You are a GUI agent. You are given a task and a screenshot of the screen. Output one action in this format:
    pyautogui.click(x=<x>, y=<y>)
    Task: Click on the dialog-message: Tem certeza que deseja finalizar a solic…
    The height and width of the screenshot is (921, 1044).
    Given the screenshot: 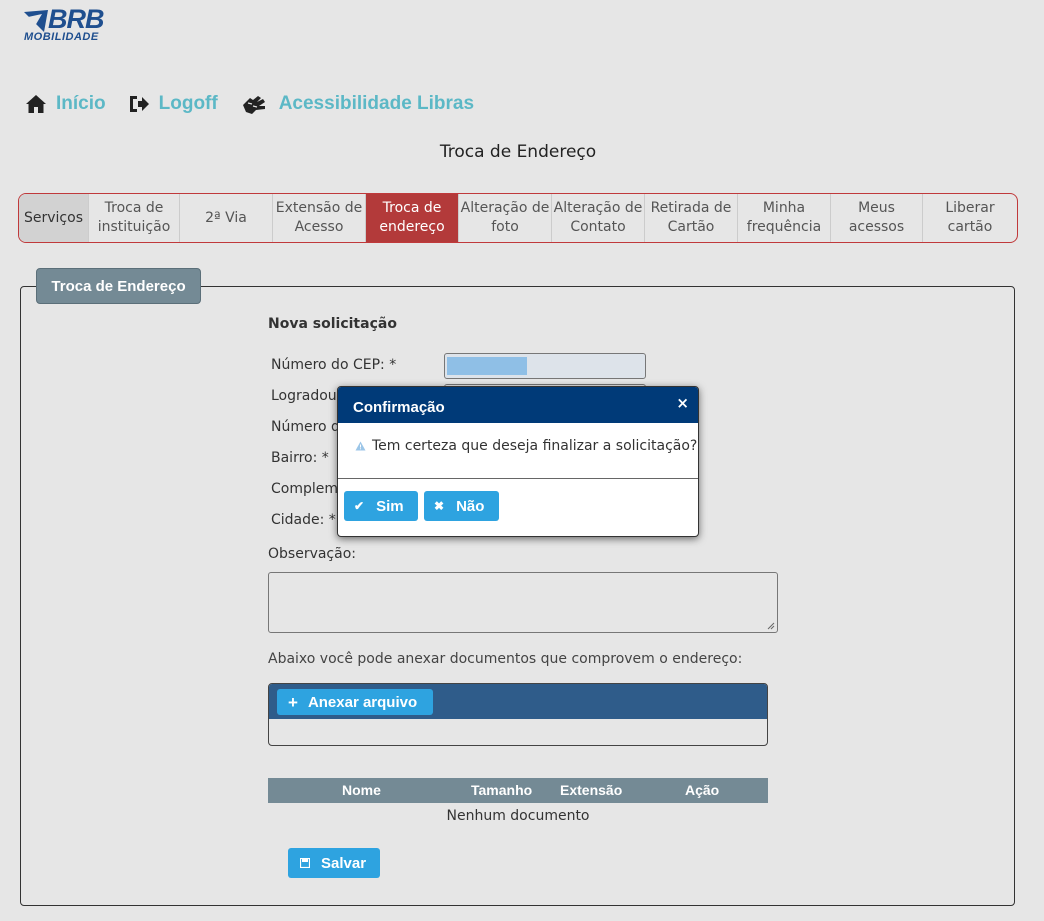 What is the action you would take?
    pyautogui.click(x=526, y=446)
    